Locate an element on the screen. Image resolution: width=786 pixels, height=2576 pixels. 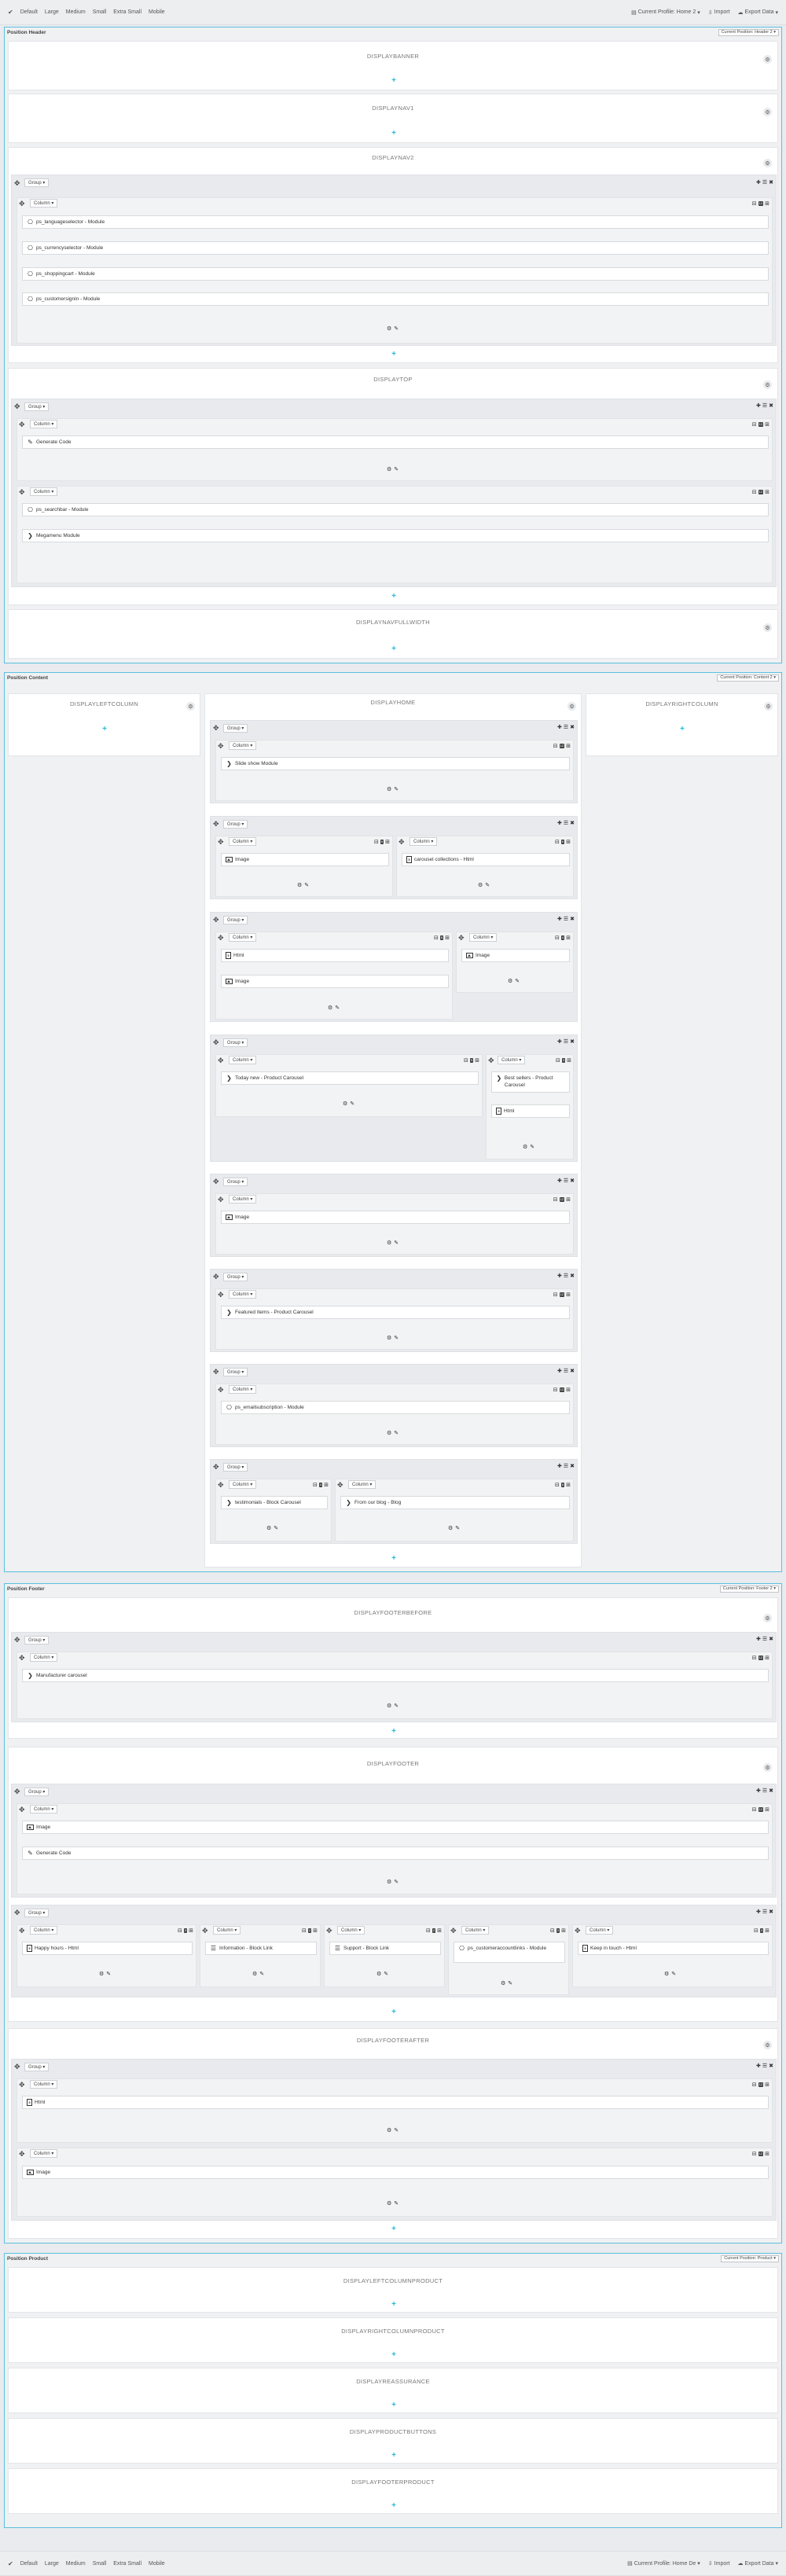
module-languageselector: ⎔ ps_languageselector - Module is located at coordinates (395, 222).